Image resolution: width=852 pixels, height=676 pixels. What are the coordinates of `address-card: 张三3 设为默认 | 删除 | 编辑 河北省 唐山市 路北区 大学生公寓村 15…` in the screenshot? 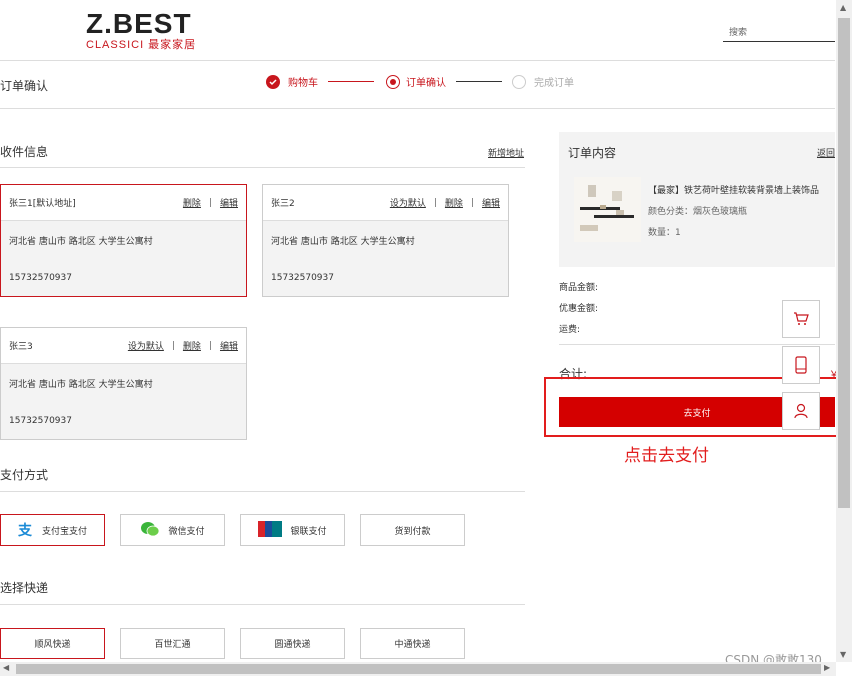 It's located at (123, 383).